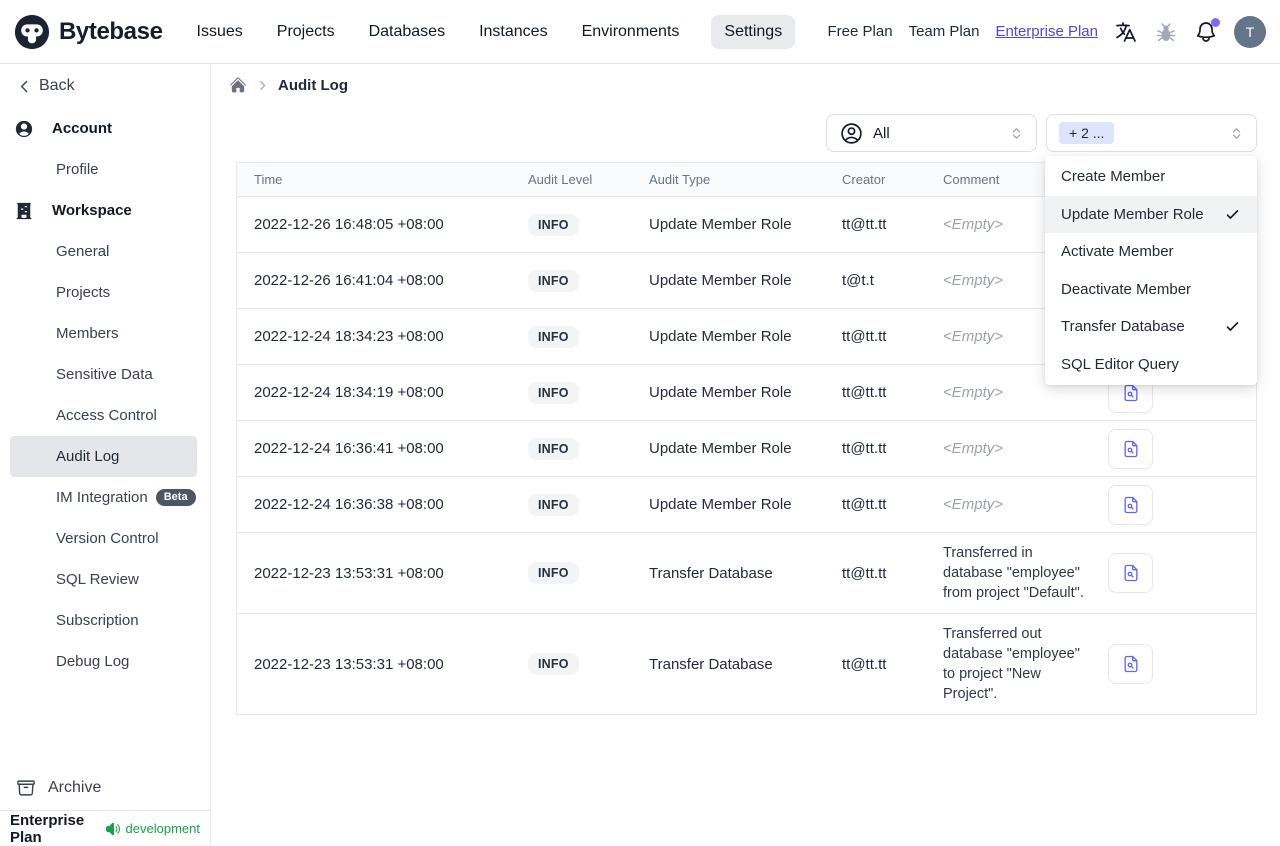 Image resolution: width=1280 pixels, height=846 pixels. I want to click on chevron-left-icon, so click(24, 86).